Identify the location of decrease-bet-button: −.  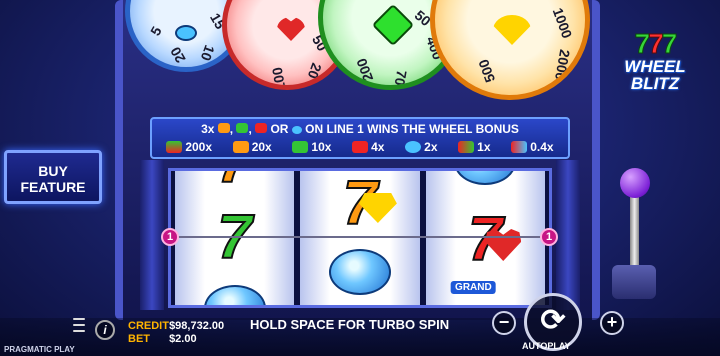
(504, 323).